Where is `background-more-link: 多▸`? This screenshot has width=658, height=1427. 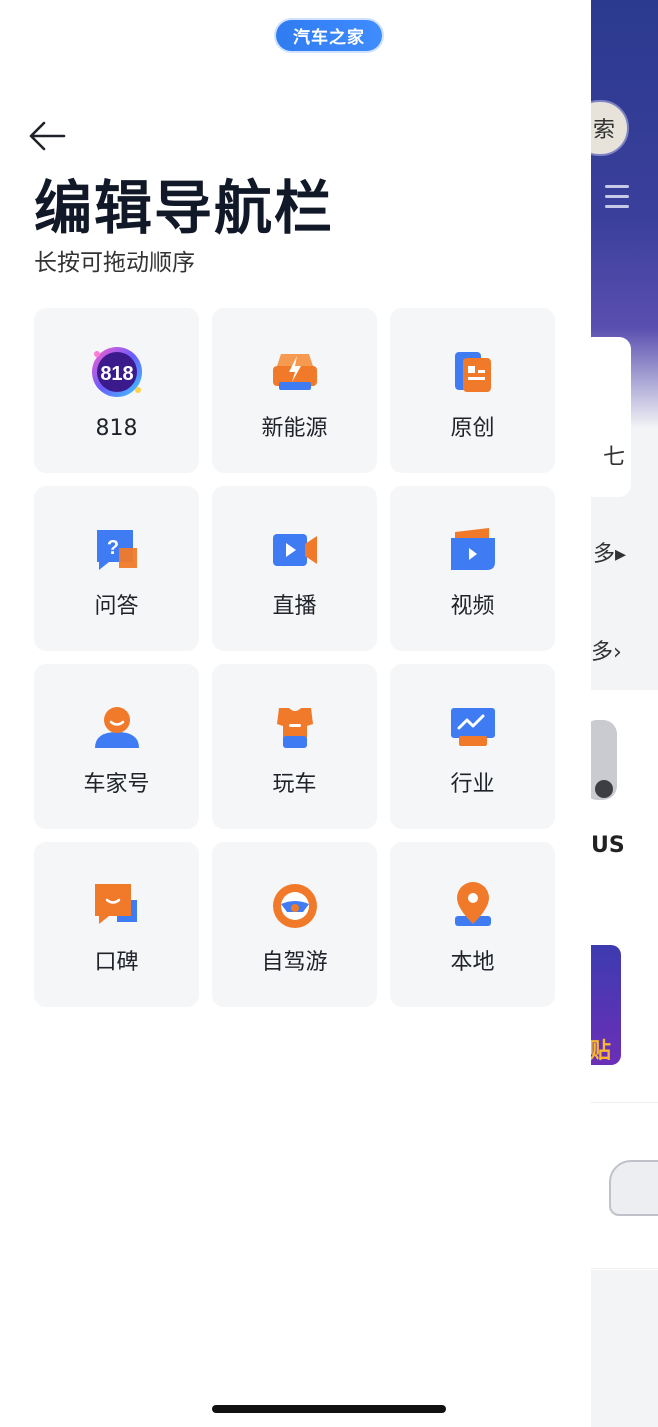
background-more-link: 多▸ is located at coordinates (610, 554).